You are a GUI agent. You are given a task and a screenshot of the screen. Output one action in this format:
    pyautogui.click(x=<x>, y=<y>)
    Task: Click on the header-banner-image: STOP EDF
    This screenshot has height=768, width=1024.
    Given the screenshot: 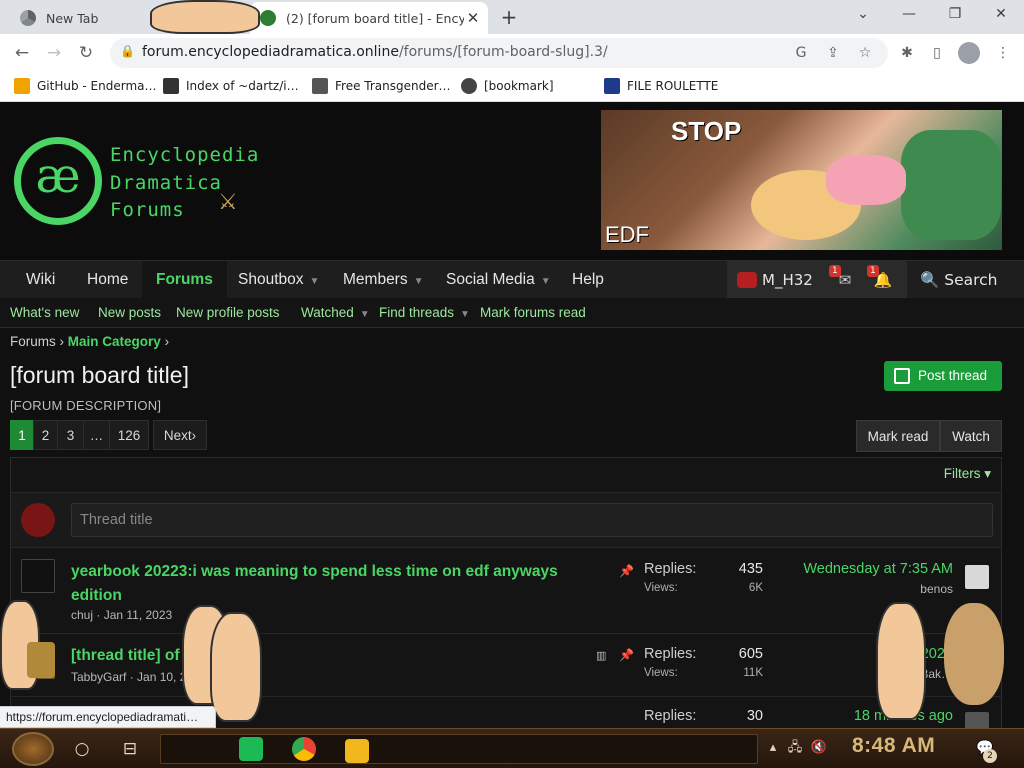 What is the action you would take?
    pyautogui.click(x=801, y=180)
    